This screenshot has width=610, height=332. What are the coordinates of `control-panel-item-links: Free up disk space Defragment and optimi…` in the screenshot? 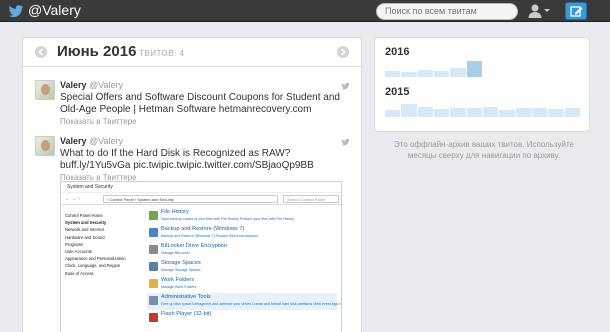 It's located at (251, 304).